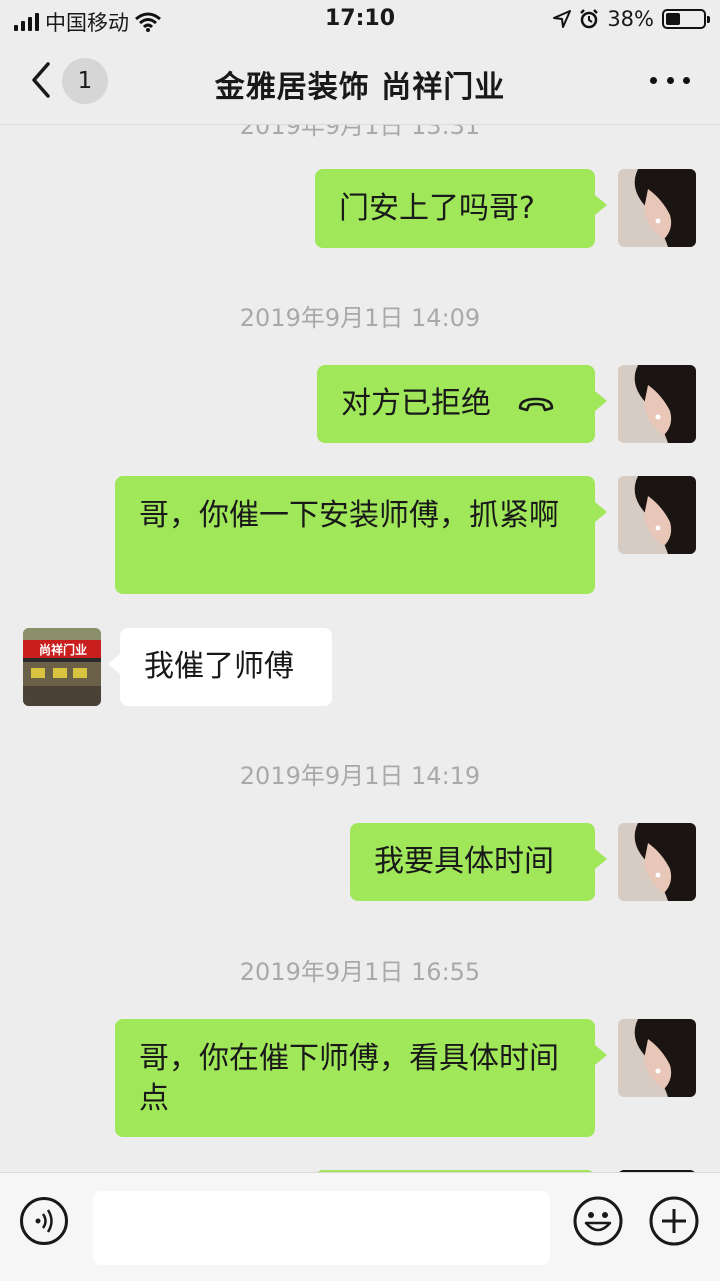 The width and height of the screenshot is (720, 1281). I want to click on message-text: 哥，你在催下师傅，看具体时间点, so click(349, 1078).